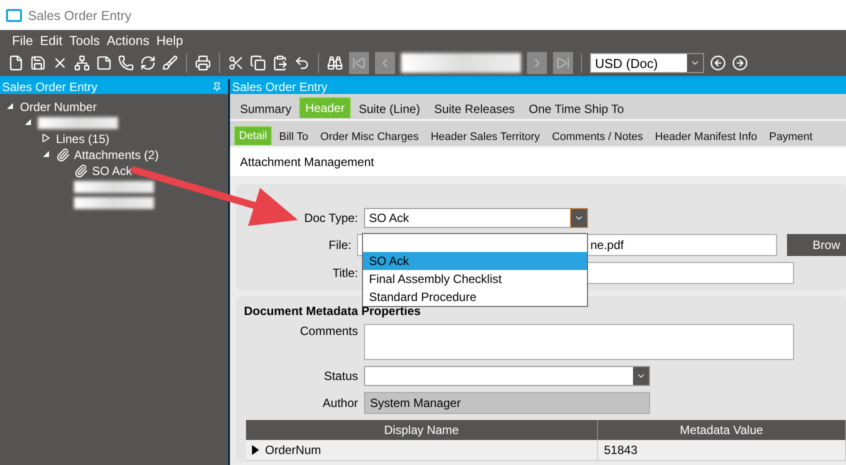  Describe the element at coordinates (80, 15) in the screenshot. I see `window-title: Sales Order Entry` at that location.